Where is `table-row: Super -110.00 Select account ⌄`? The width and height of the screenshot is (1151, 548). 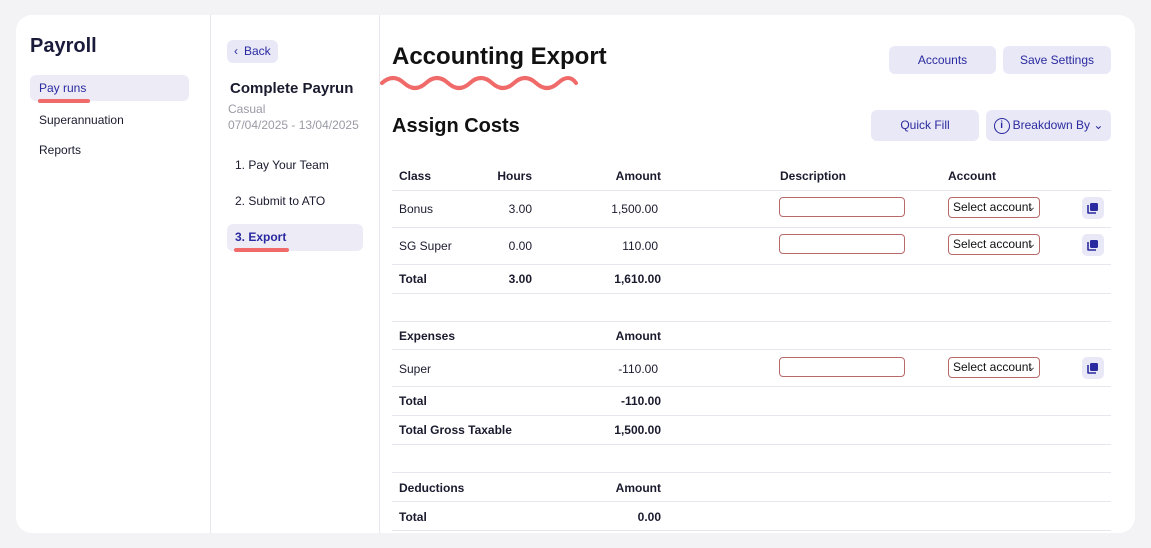
table-row: Super -110.00 Select account ⌄ is located at coordinates (751, 368).